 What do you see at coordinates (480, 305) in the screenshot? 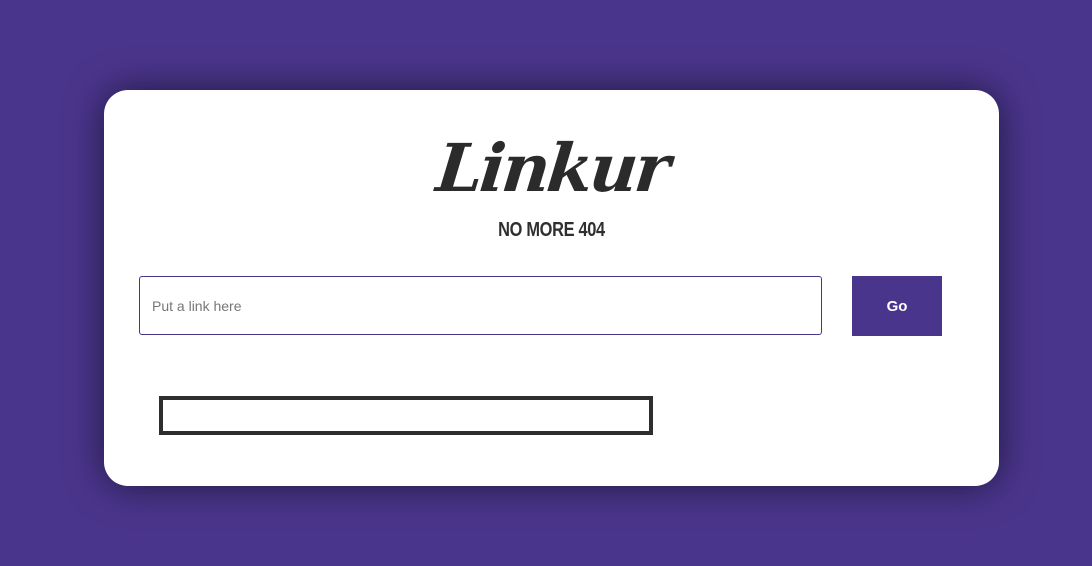
I see `link-input` at bounding box center [480, 305].